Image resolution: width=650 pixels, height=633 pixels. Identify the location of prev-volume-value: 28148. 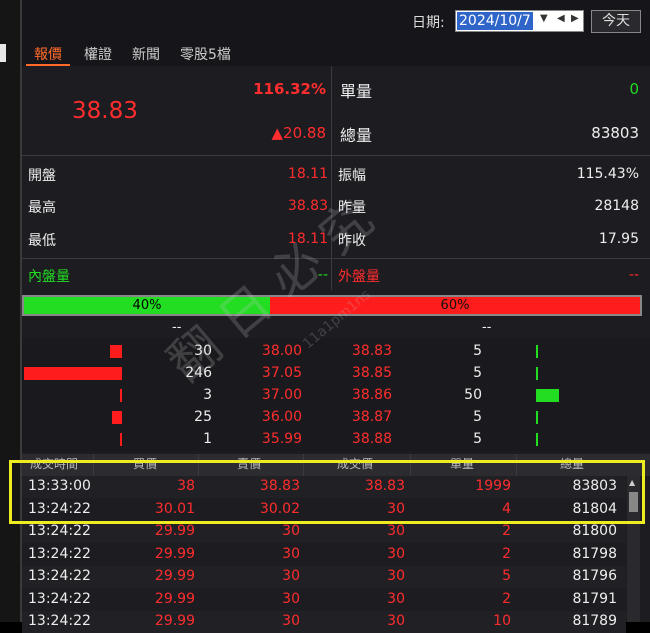
(616, 206).